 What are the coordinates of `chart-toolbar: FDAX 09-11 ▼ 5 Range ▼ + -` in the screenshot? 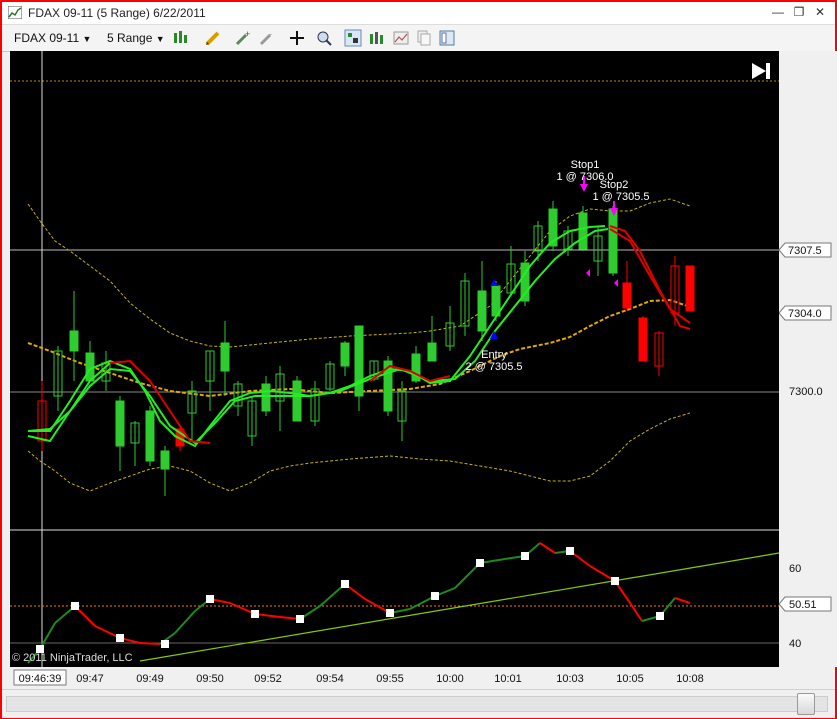 It's located at (418, 38).